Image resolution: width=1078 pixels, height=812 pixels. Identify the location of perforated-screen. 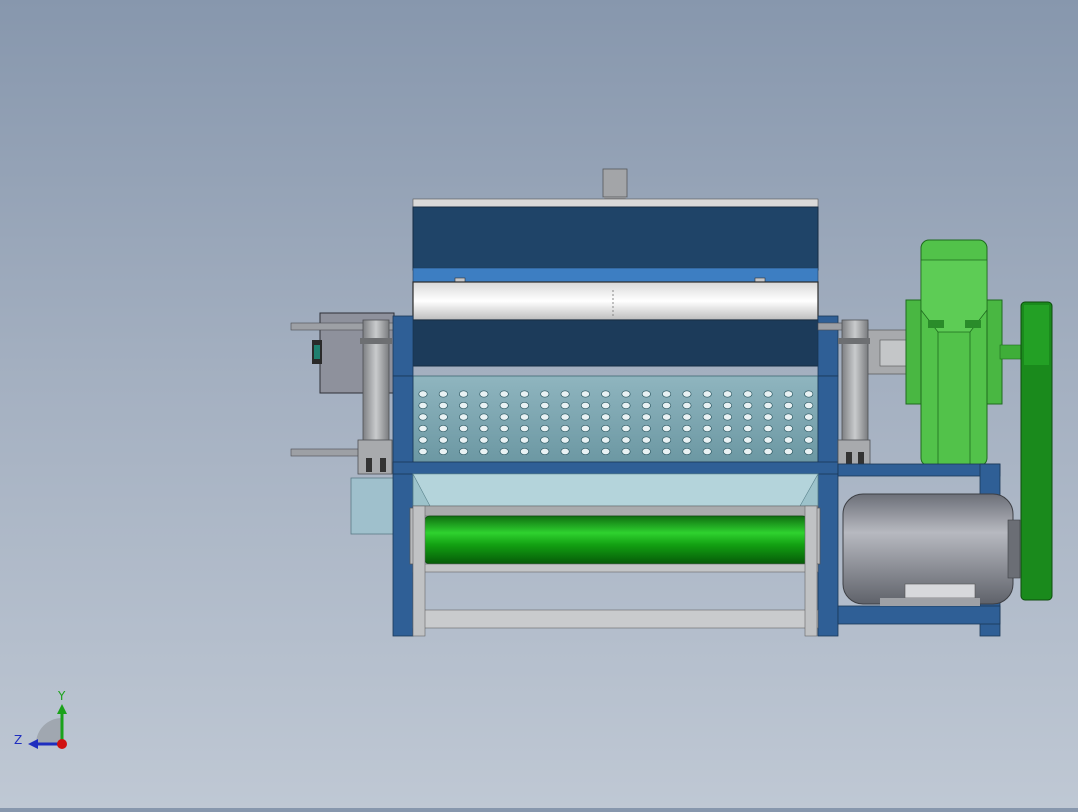
(615, 419).